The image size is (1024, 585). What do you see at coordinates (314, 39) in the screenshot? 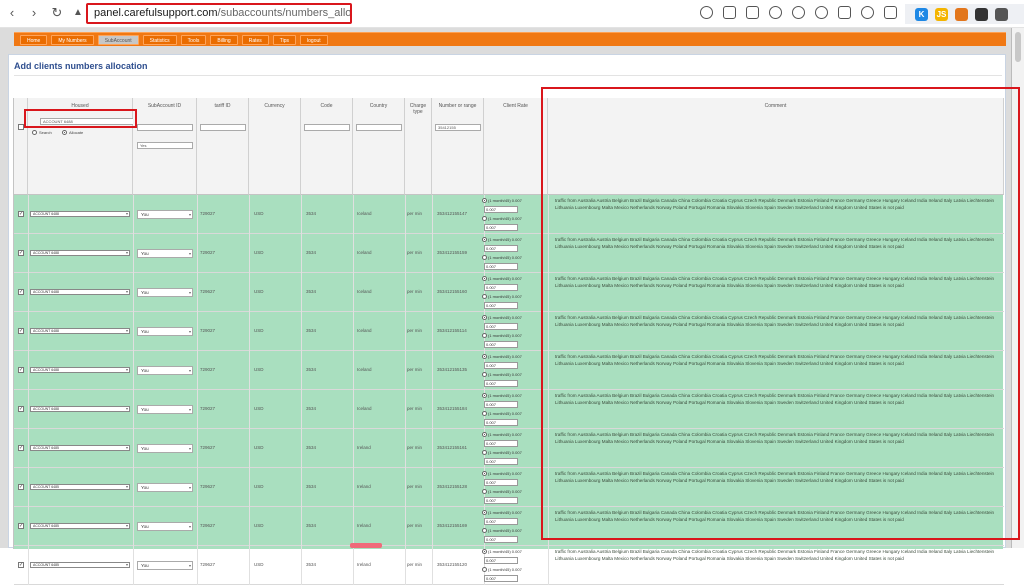
I see `menu-logout: logout` at bounding box center [314, 39].